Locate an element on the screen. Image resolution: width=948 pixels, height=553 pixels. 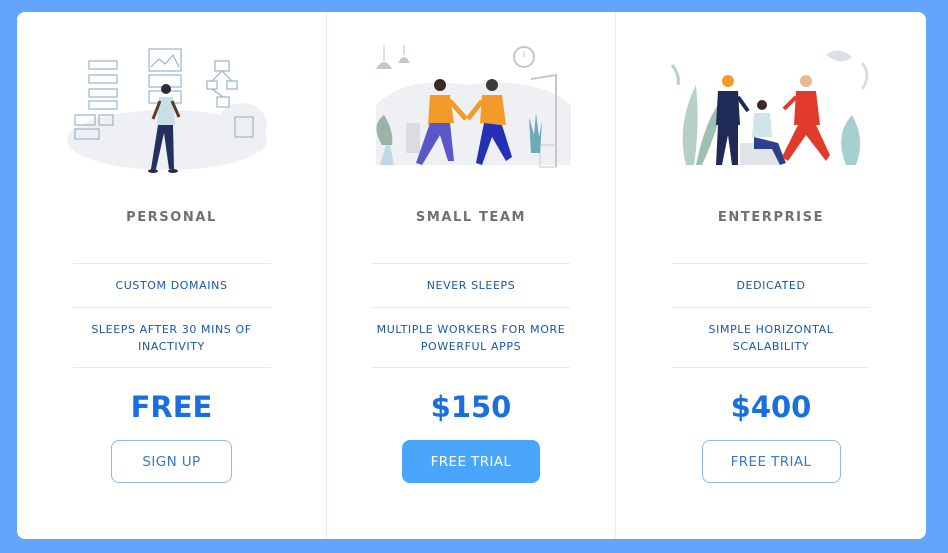
plan-price: FREE is located at coordinates (171, 407).